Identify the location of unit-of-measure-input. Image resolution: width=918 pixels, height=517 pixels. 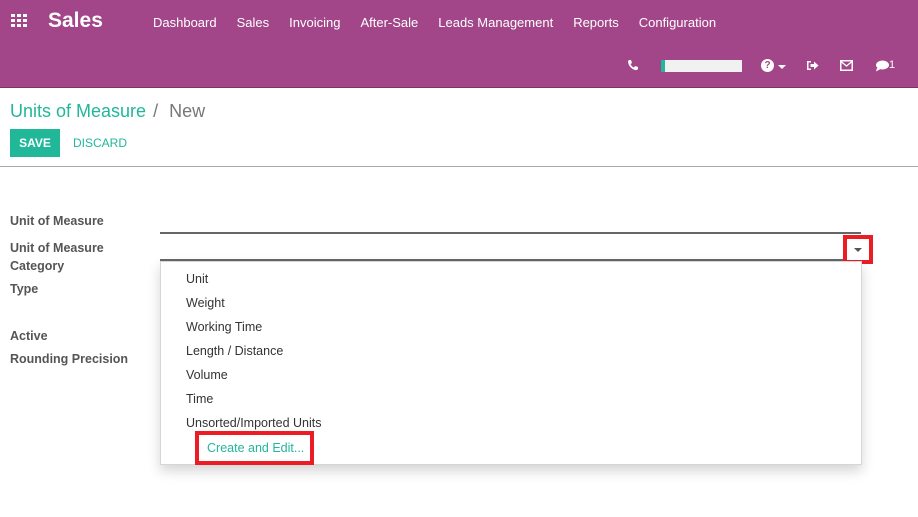
(510, 222).